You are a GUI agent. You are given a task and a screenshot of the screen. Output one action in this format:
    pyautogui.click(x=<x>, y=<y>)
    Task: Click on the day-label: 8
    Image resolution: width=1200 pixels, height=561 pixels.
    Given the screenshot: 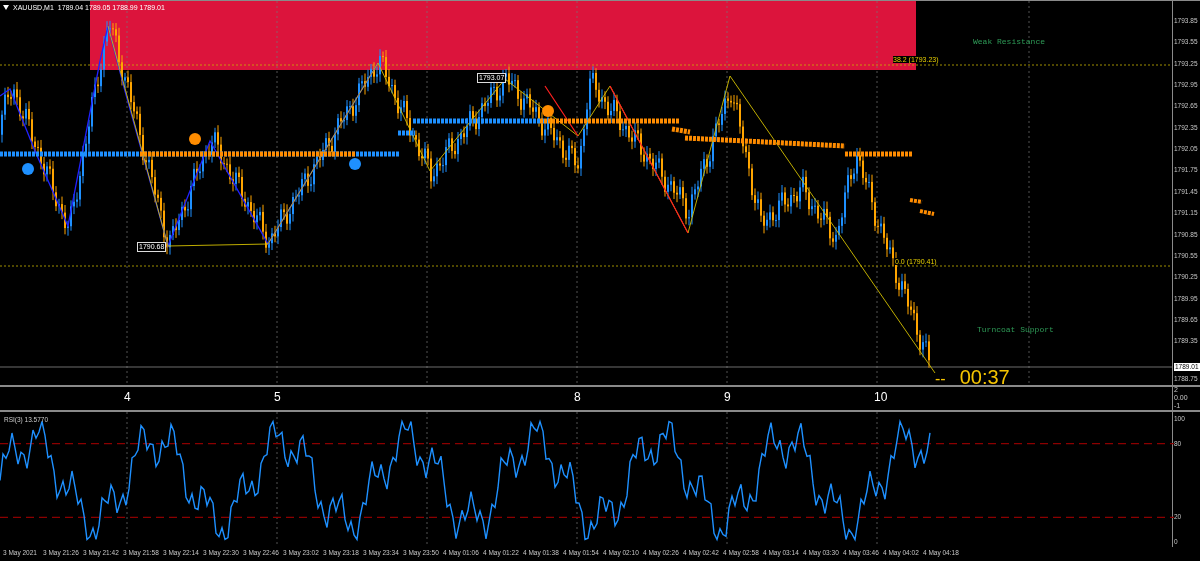 What is the action you would take?
    pyautogui.click(x=577, y=397)
    